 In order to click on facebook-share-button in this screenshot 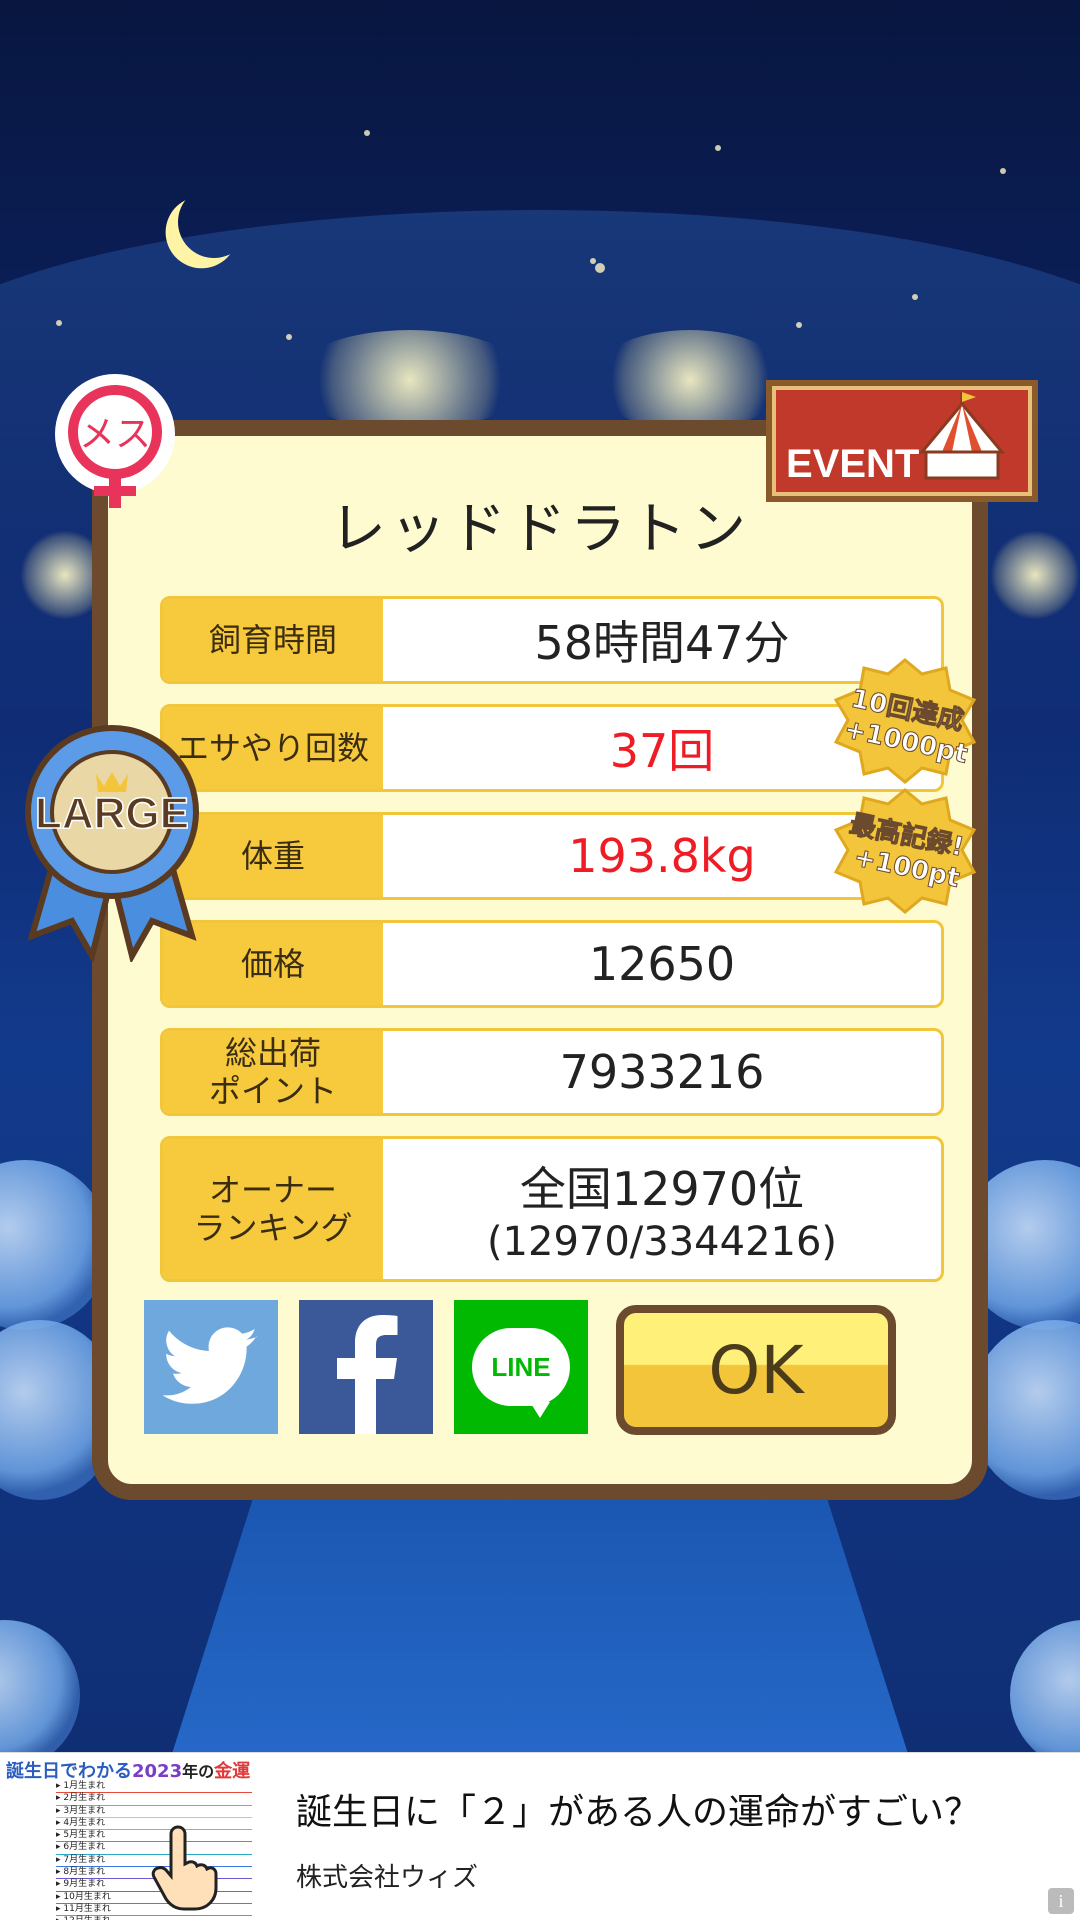, I will do `click(366, 1367)`.